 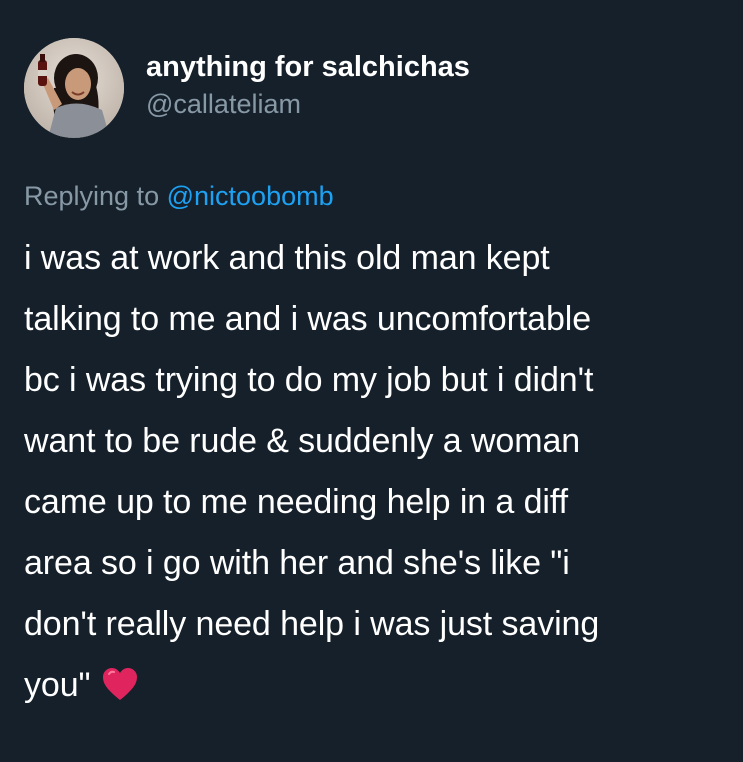 I want to click on tweet-text-line: you", so click(x=57, y=685).